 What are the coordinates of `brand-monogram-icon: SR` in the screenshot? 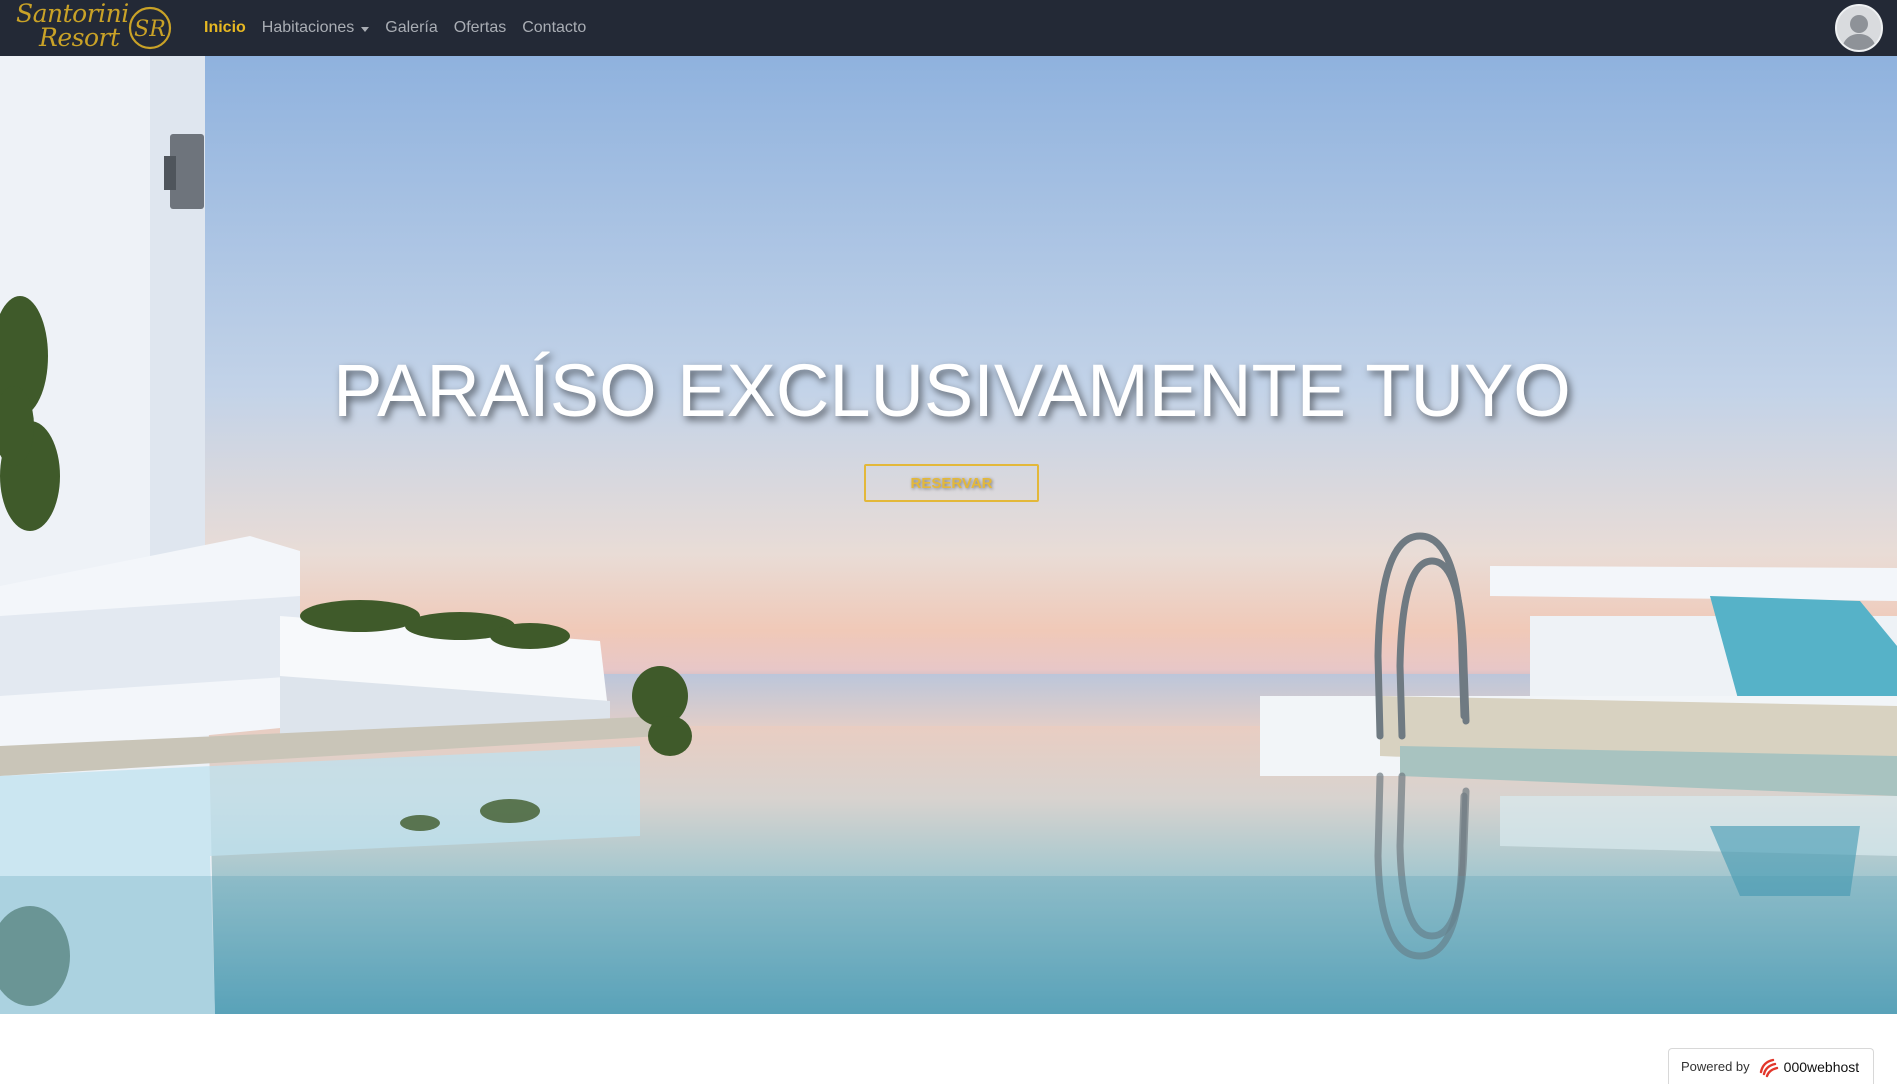 It's located at (150, 28).